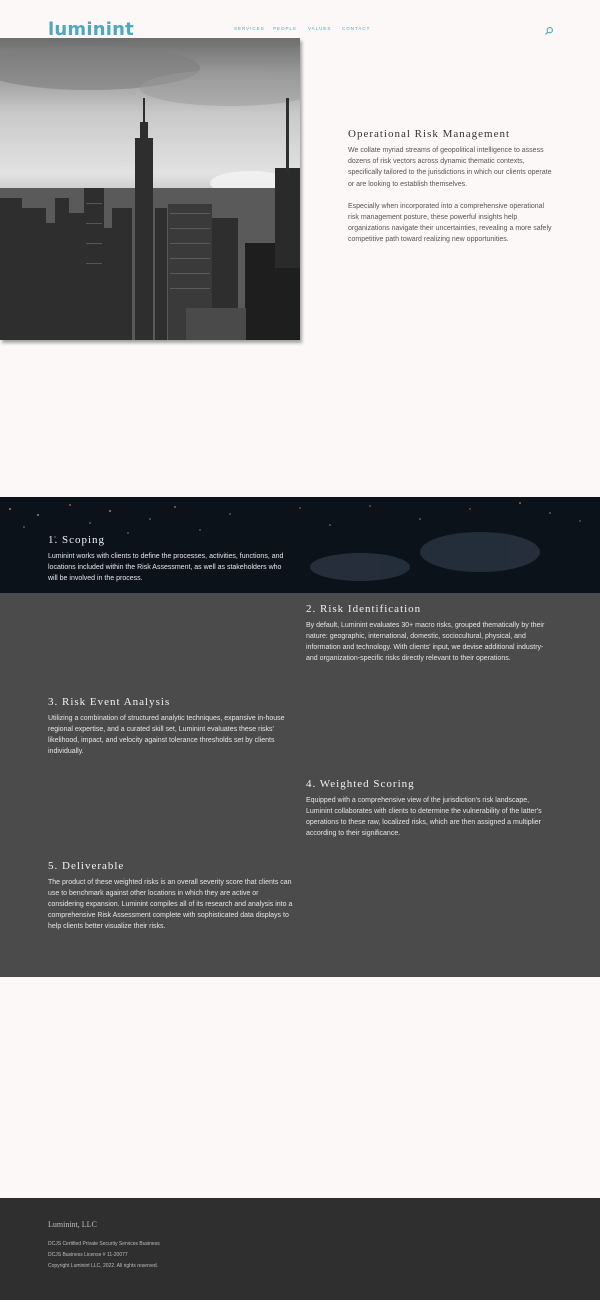 The width and height of the screenshot is (600, 1300). Describe the element at coordinates (319, 28) in the screenshot. I see `nav-link-values: VALUES` at that location.